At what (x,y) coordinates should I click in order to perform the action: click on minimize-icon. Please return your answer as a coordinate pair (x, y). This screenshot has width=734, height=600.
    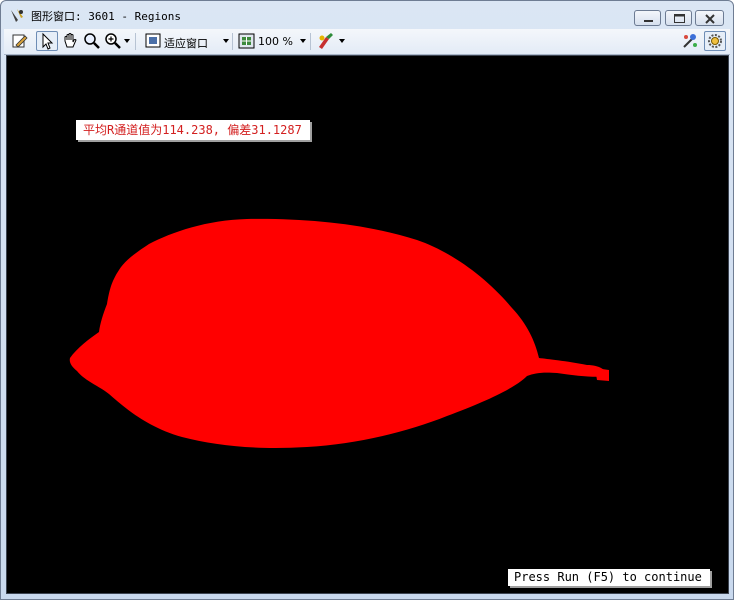
    Looking at the image, I should click on (648, 21).